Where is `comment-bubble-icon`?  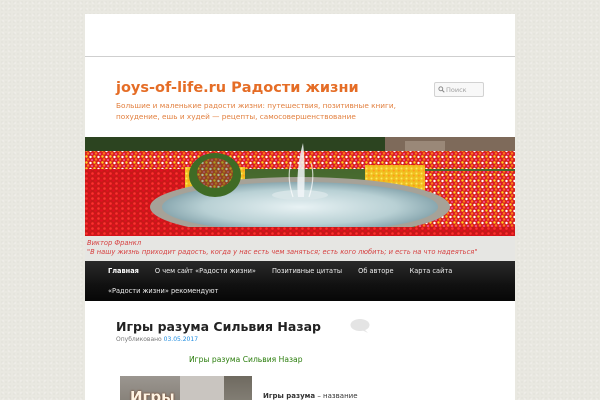
comment-bubble-icon is located at coordinates (360, 326).